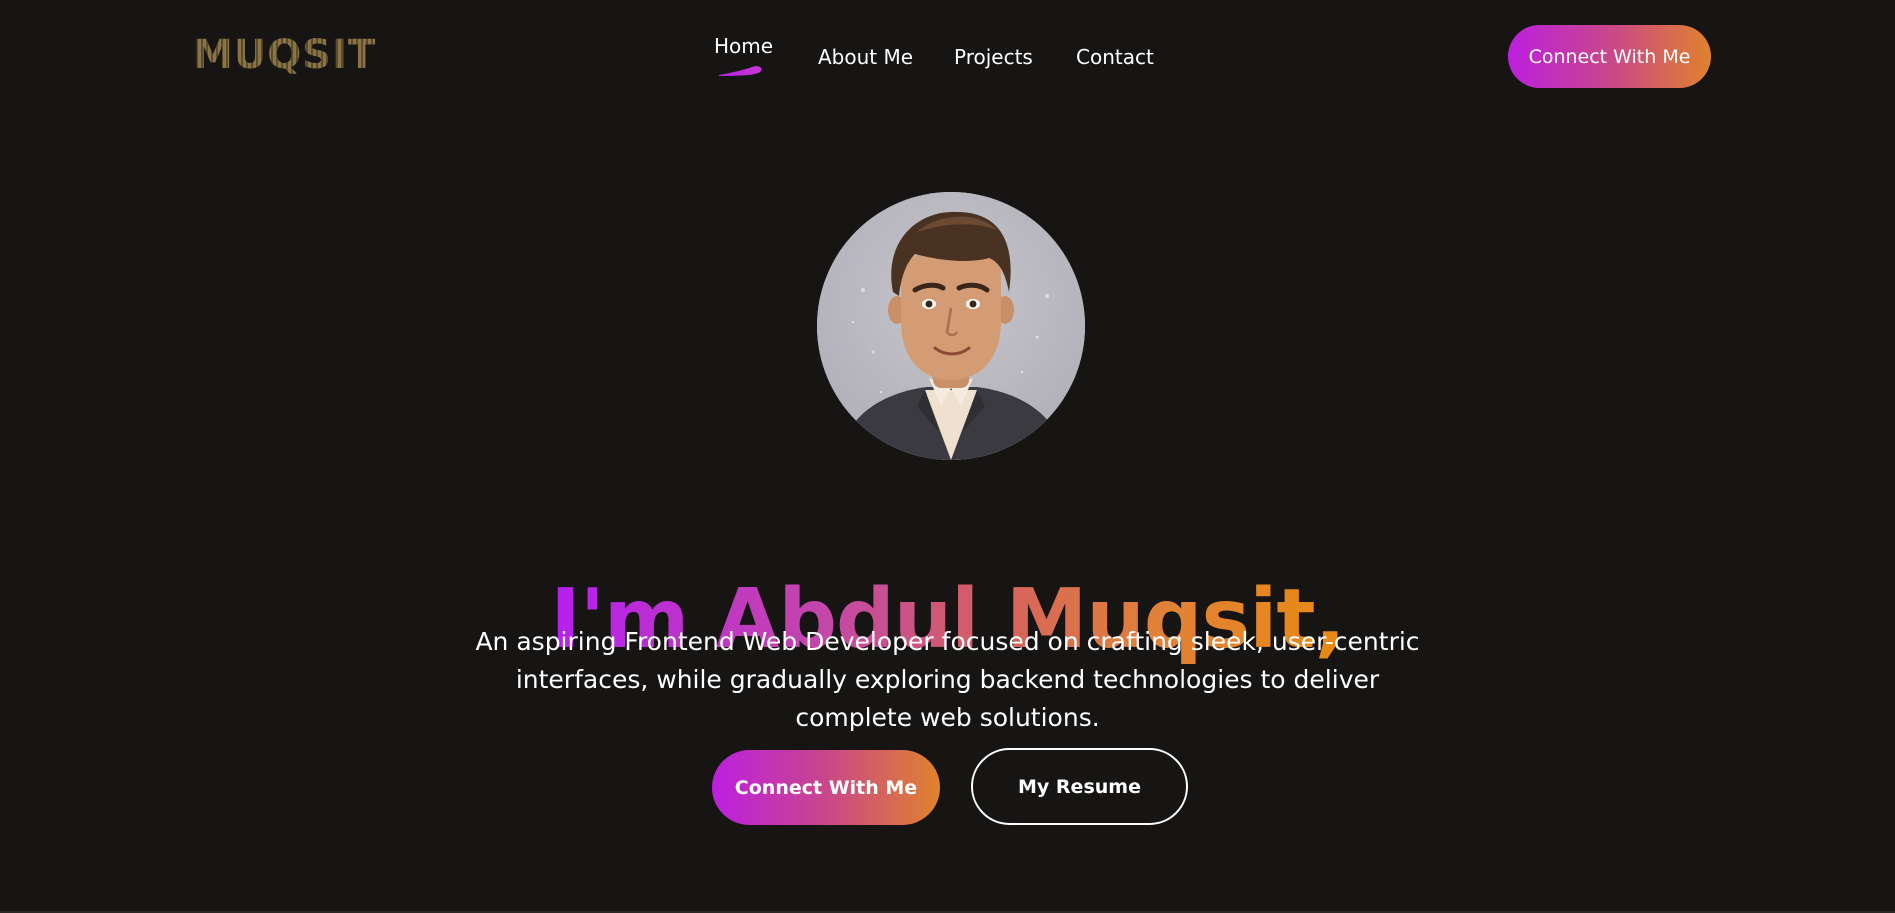 This screenshot has width=1895, height=913. Describe the element at coordinates (1079, 786) in the screenshot. I see `resume-button: My Resume` at that location.